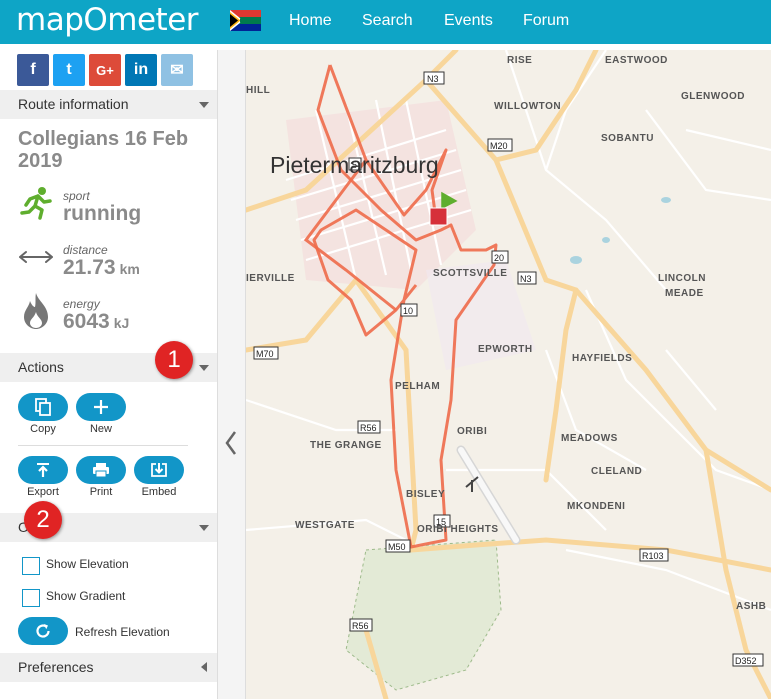  I want to click on google-plus-icon: G+, so click(105, 70).